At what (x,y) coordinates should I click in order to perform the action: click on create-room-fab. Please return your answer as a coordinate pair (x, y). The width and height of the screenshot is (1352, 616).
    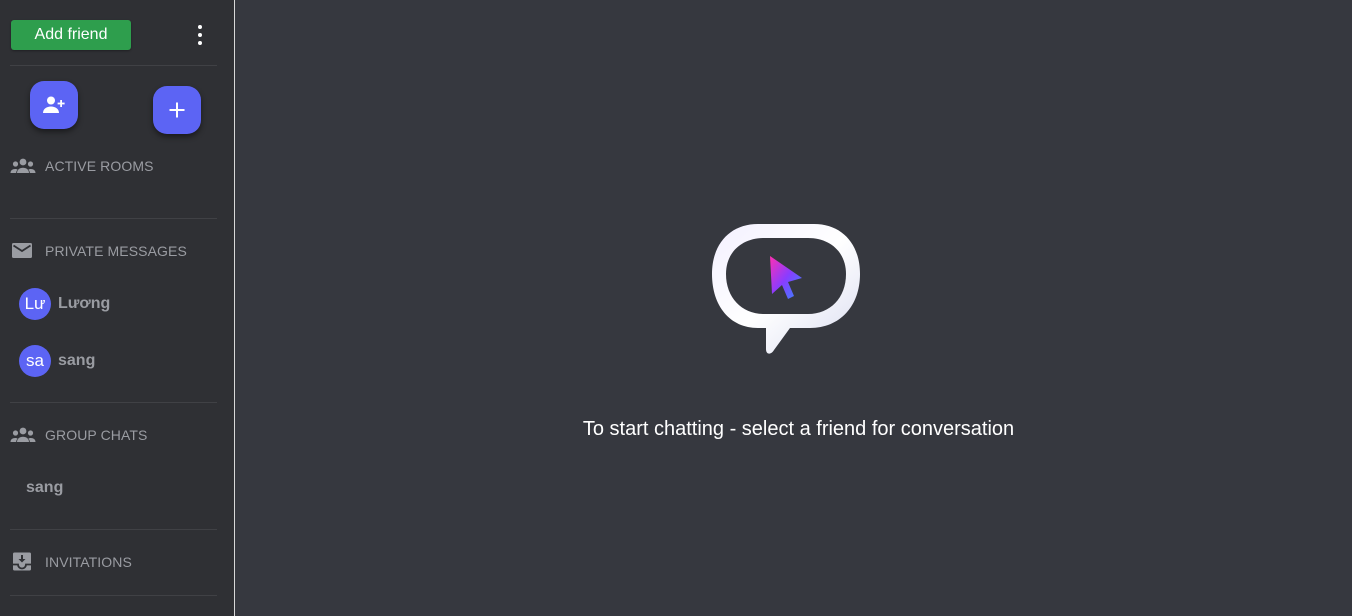
    Looking at the image, I should click on (177, 110).